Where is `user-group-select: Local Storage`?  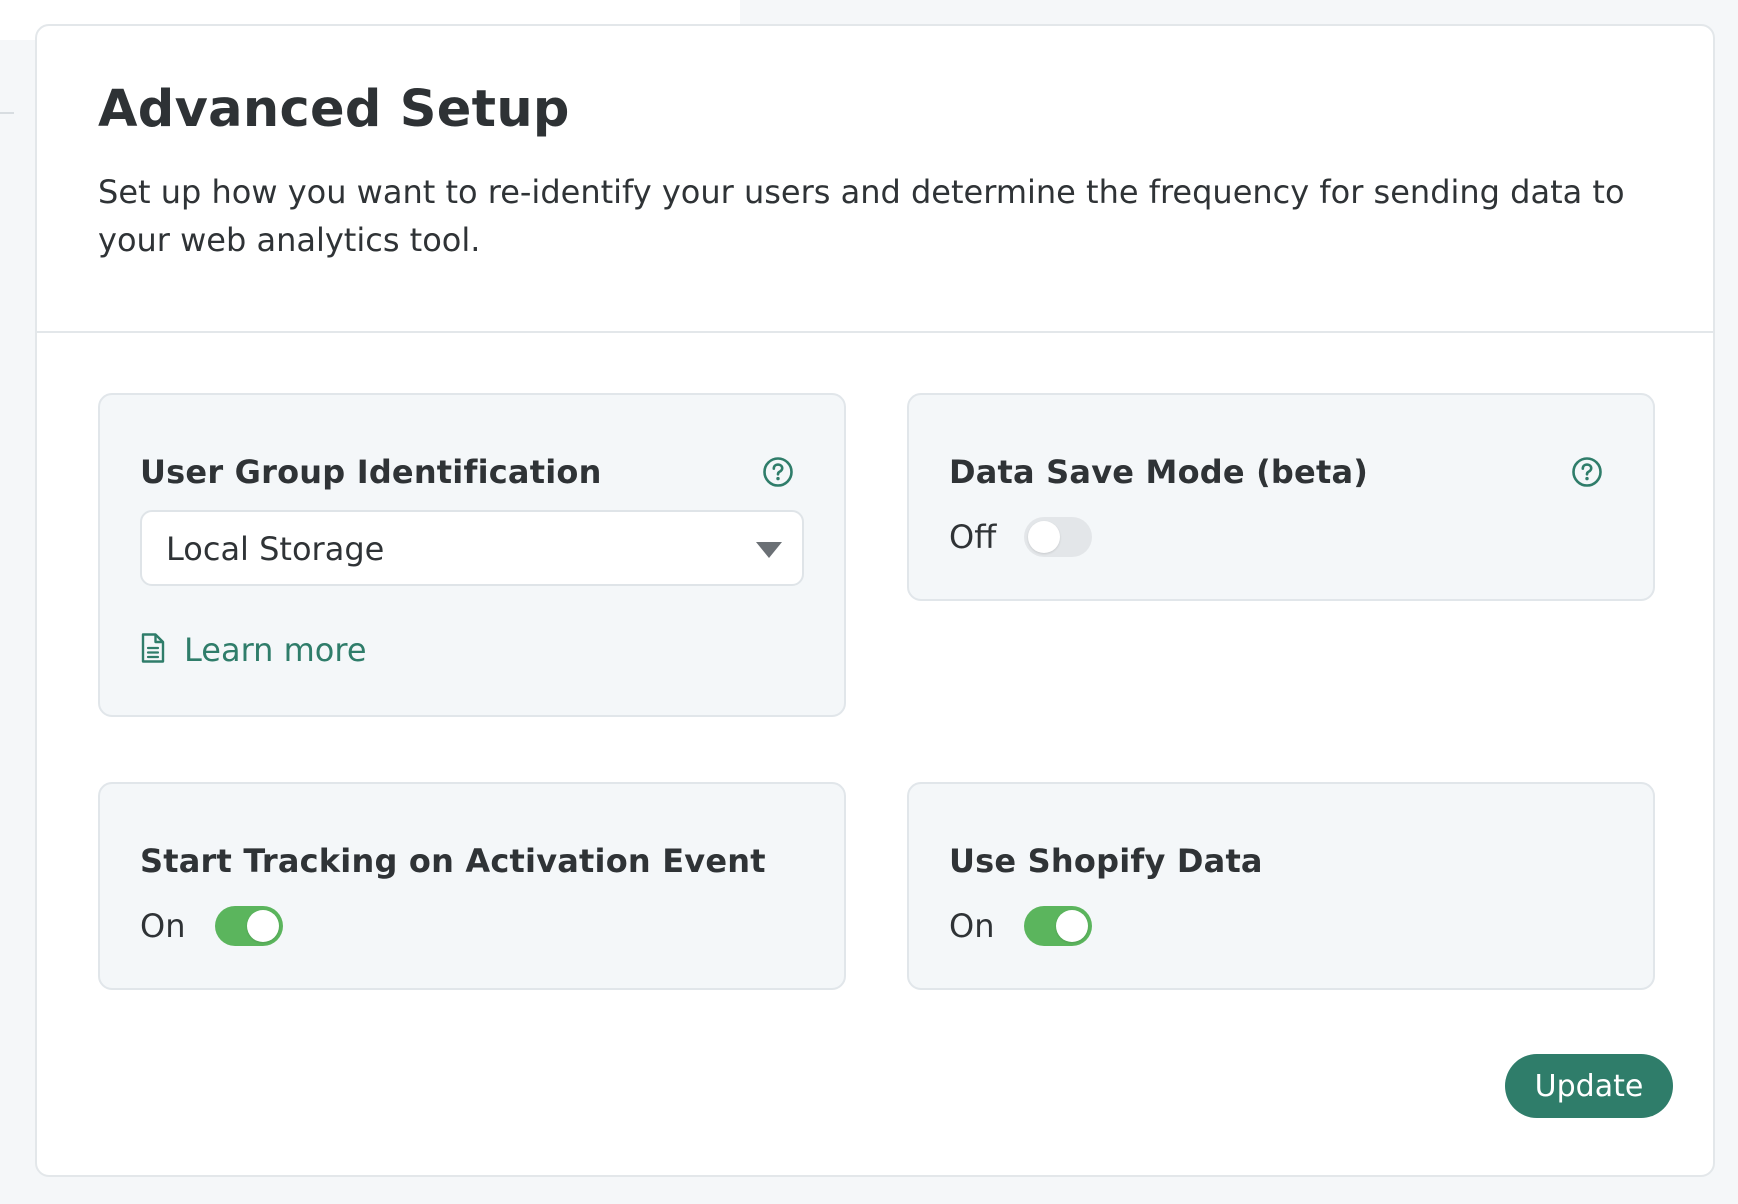 user-group-select: Local Storage is located at coordinates (472, 548).